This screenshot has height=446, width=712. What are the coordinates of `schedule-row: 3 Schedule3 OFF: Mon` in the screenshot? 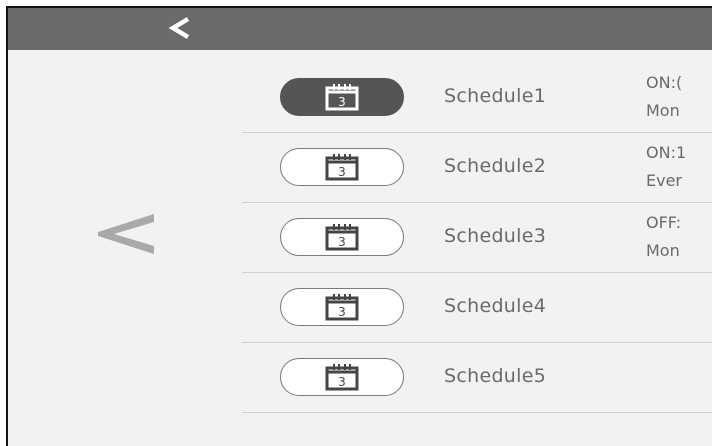 It's located at (477, 238).